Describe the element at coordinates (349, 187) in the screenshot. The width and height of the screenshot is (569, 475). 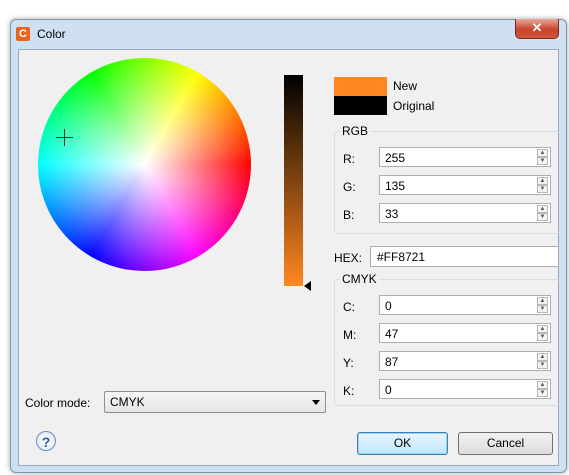
I see `g-label: G:` at that location.